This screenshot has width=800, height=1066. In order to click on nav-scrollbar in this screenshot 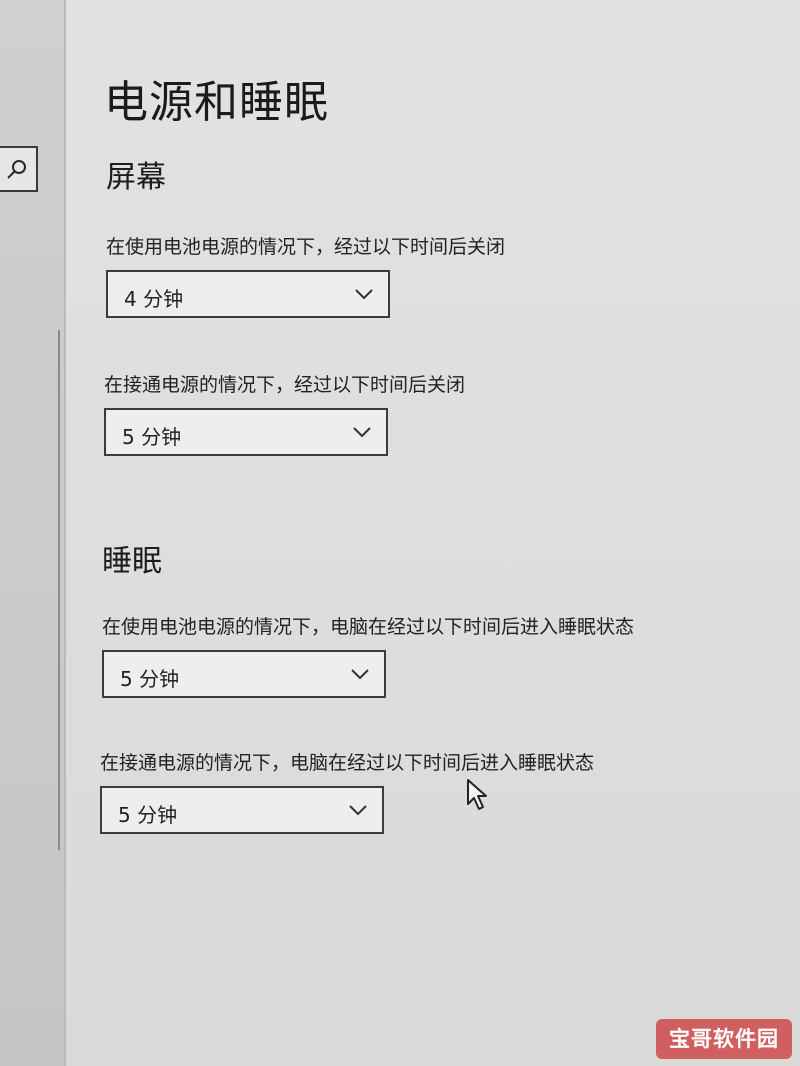, I will do `click(59, 590)`.